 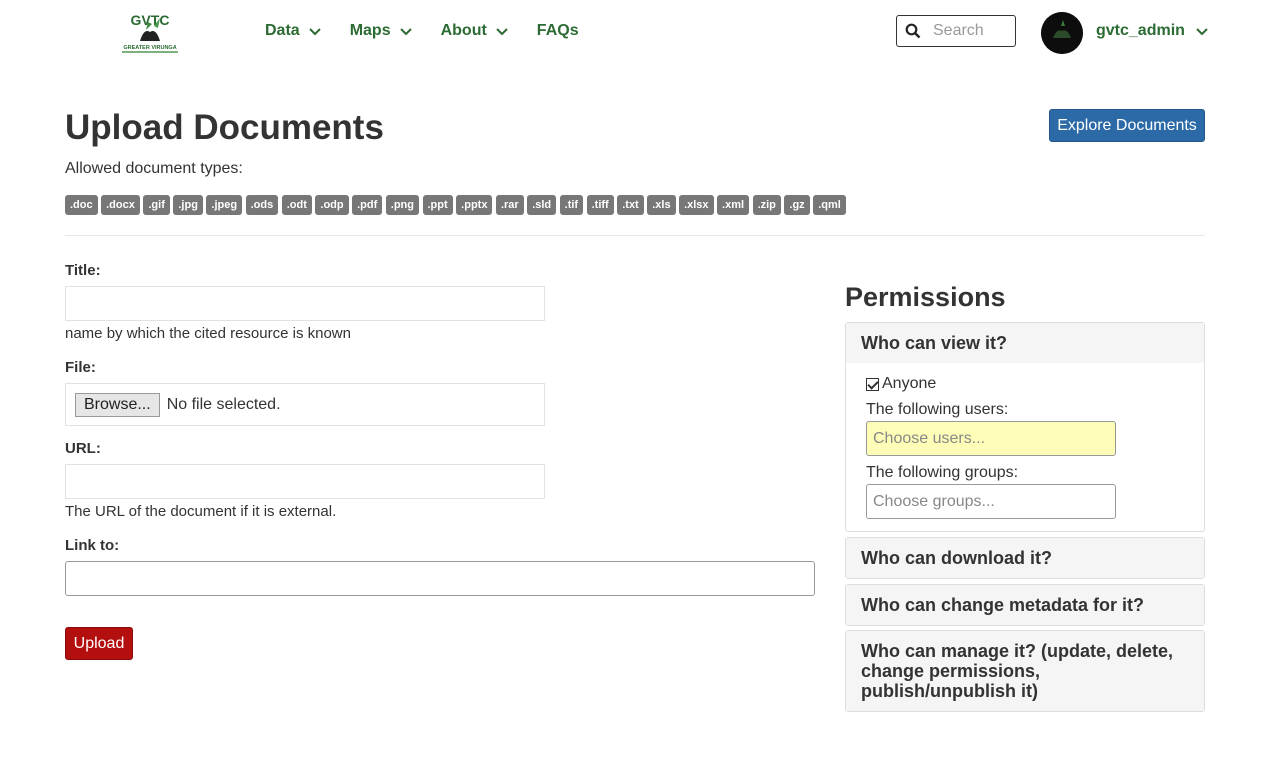 I want to click on upload-button: Upload, so click(x=99, y=643).